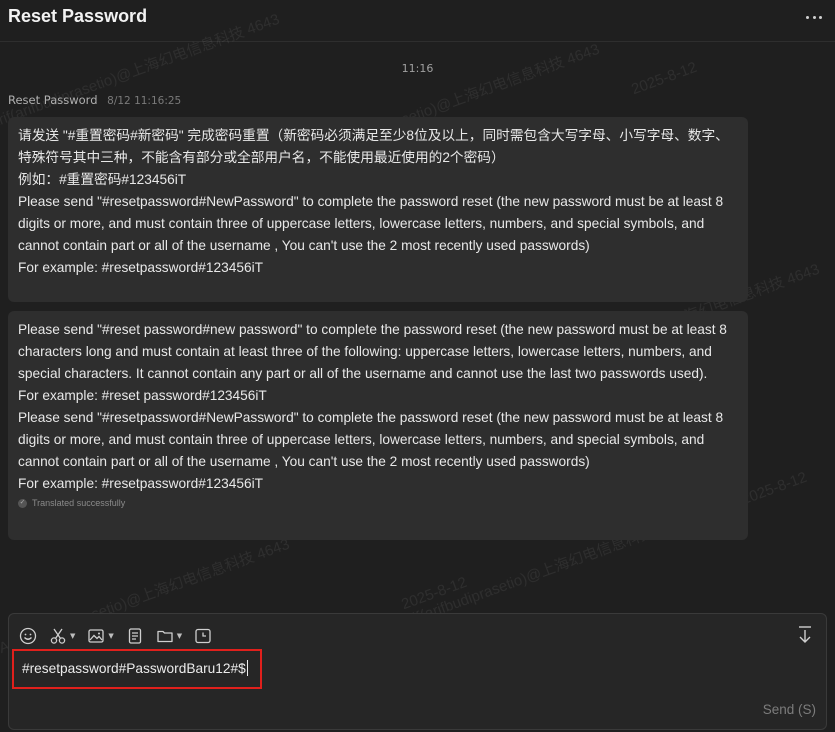 The height and width of the screenshot is (732, 835). I want to click on message-input: #resetpassword#PasswordBaru12#$, so click(137, 669).